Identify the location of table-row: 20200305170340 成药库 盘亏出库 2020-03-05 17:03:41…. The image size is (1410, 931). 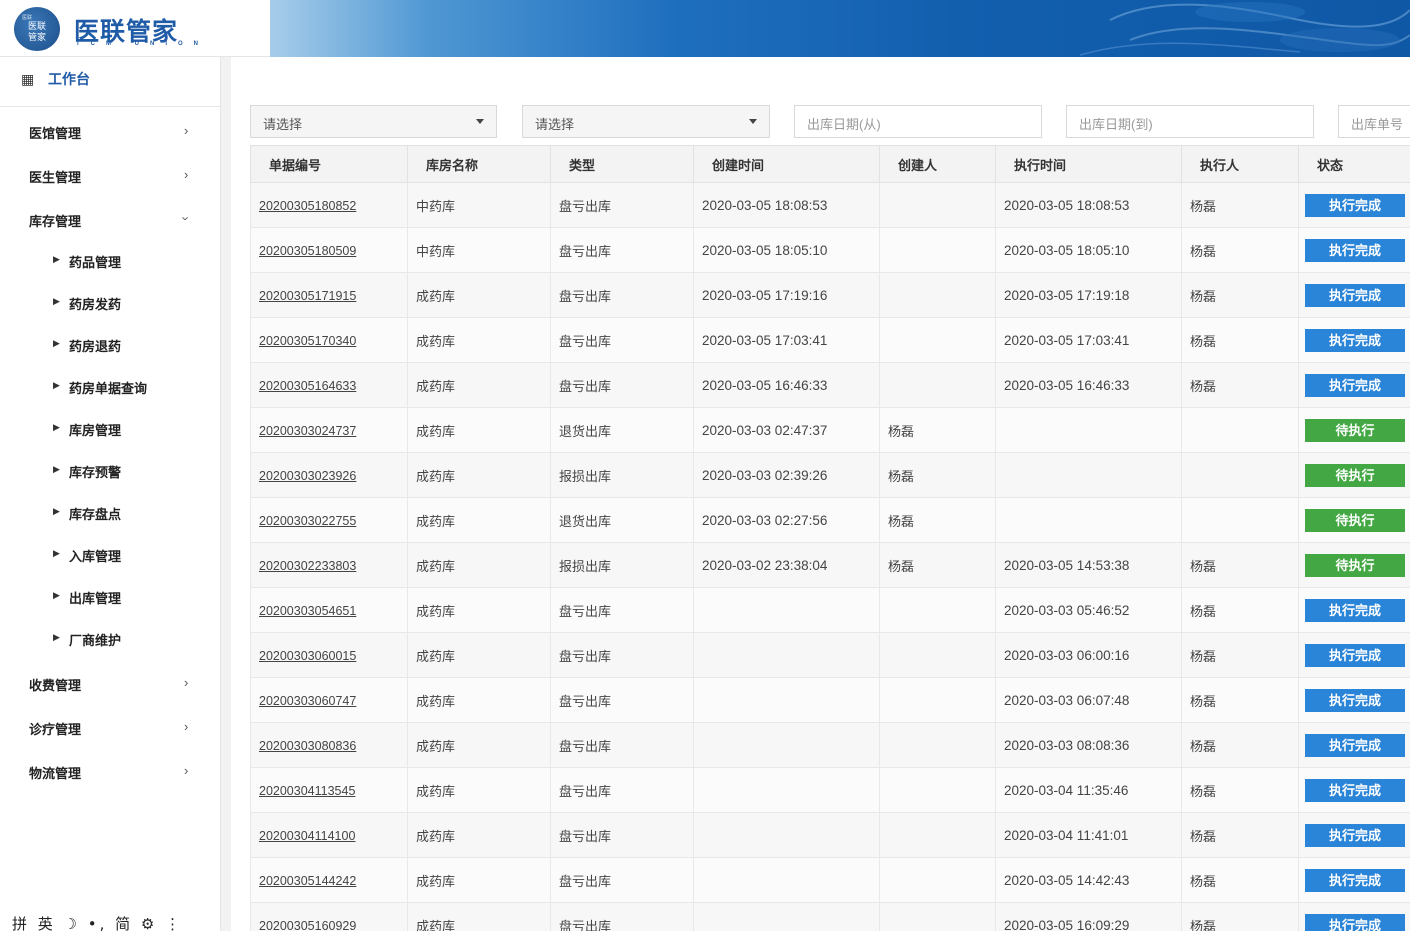
(830, 340).